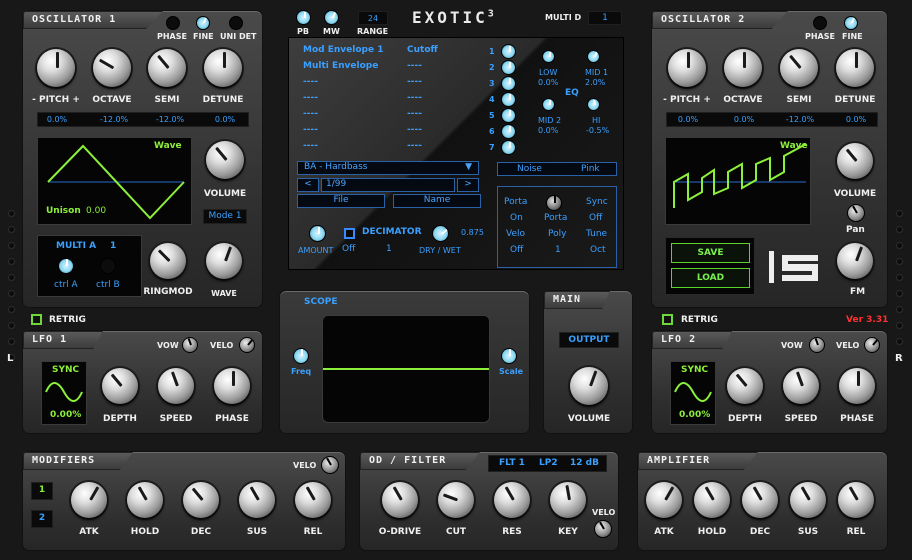  What do you see at coordinates (856, 500) in the screenshot?
I see `amp-rel-knob` at bounding box center [856, 500].